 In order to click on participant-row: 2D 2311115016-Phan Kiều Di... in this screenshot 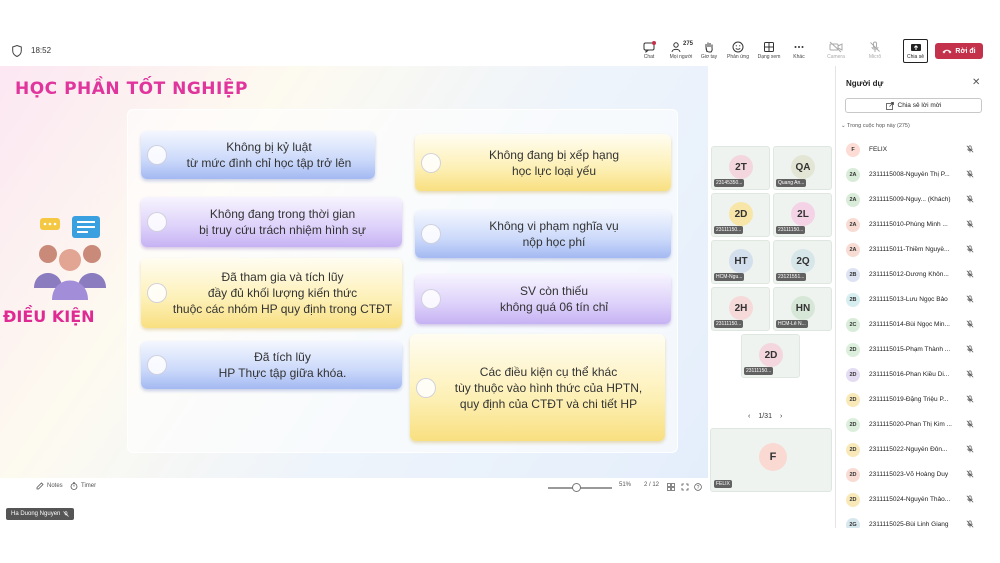, I will do `click(921, 374)`.